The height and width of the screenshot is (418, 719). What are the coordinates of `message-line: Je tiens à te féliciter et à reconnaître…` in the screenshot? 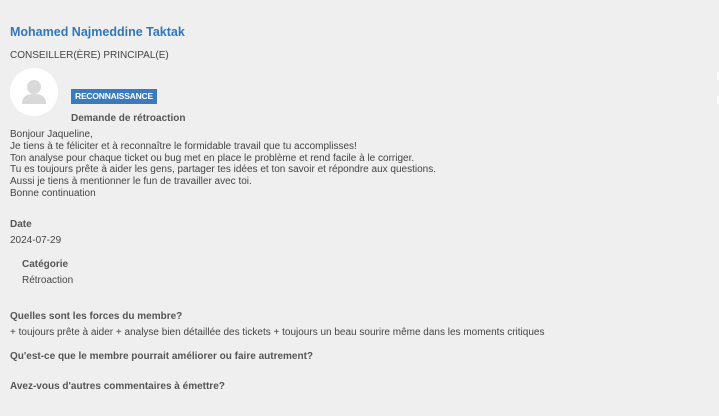 It's located at (183, 146).